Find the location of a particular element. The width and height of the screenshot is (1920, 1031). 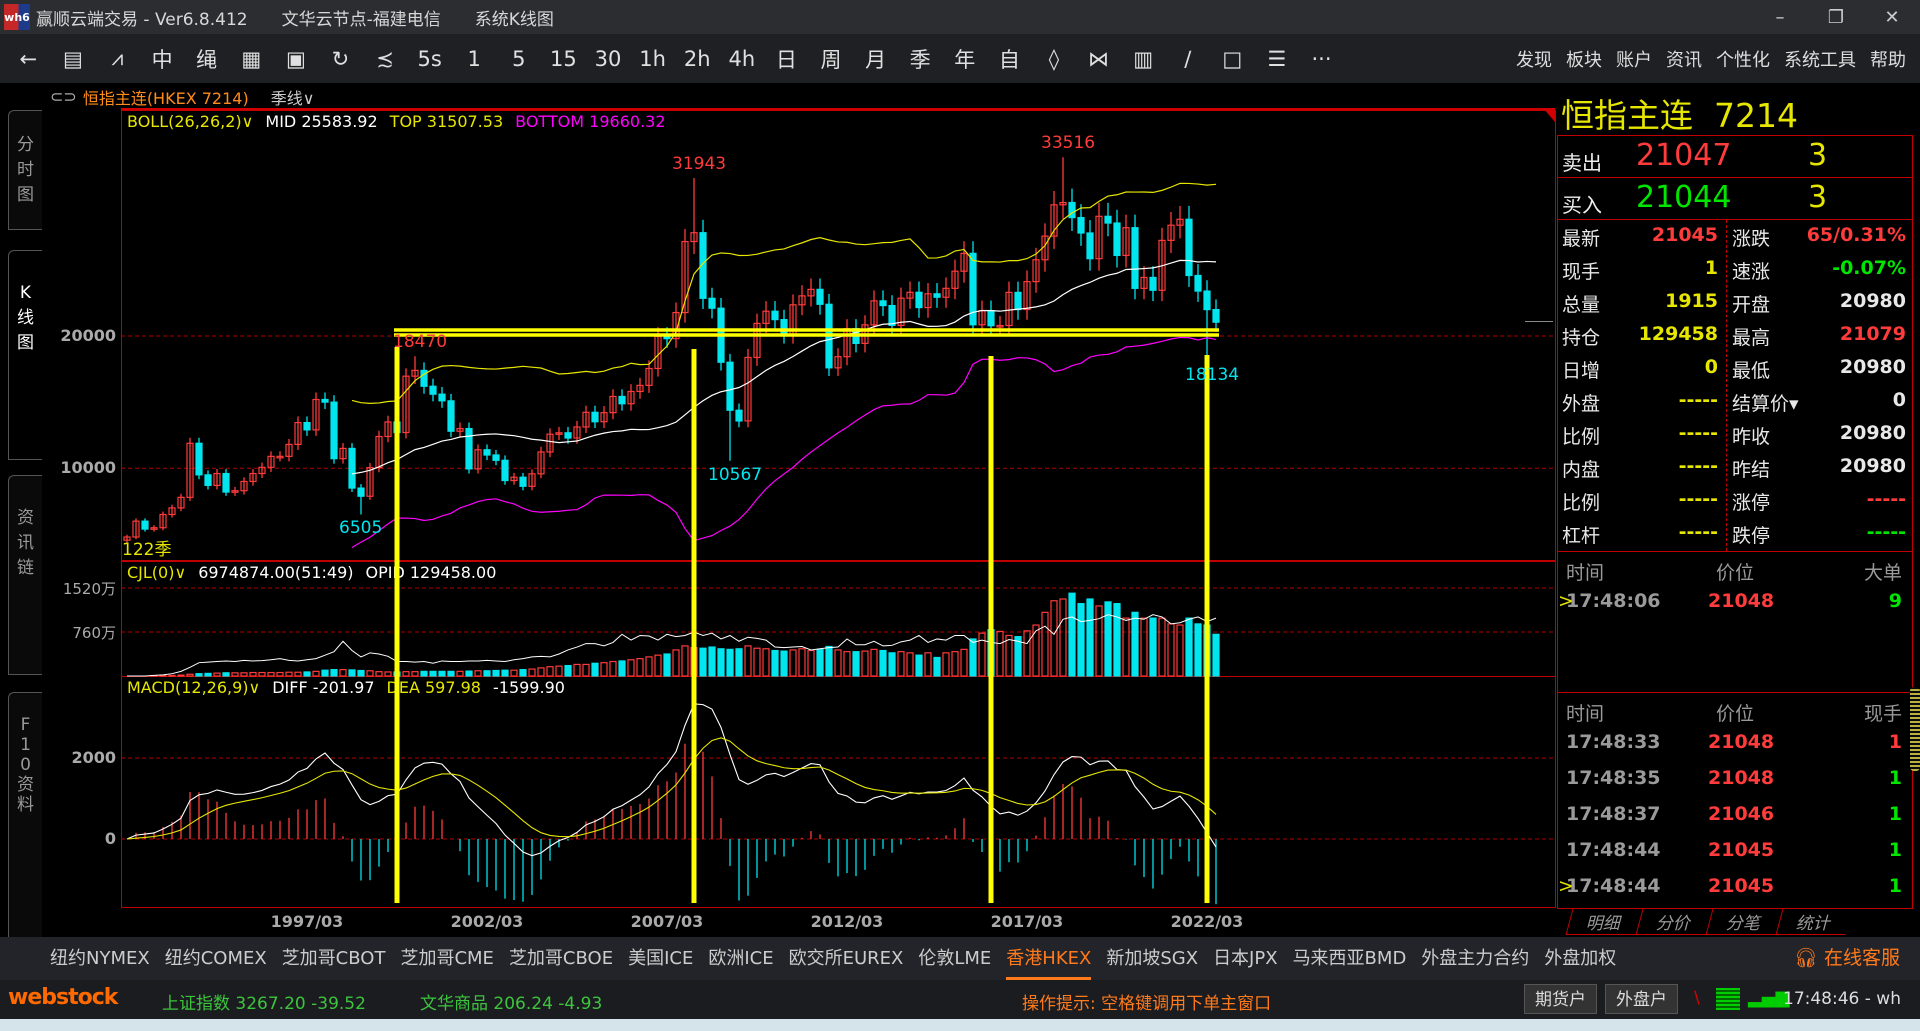

exchange-tab: 外盘加权 is located at coordinates (1580, 958).